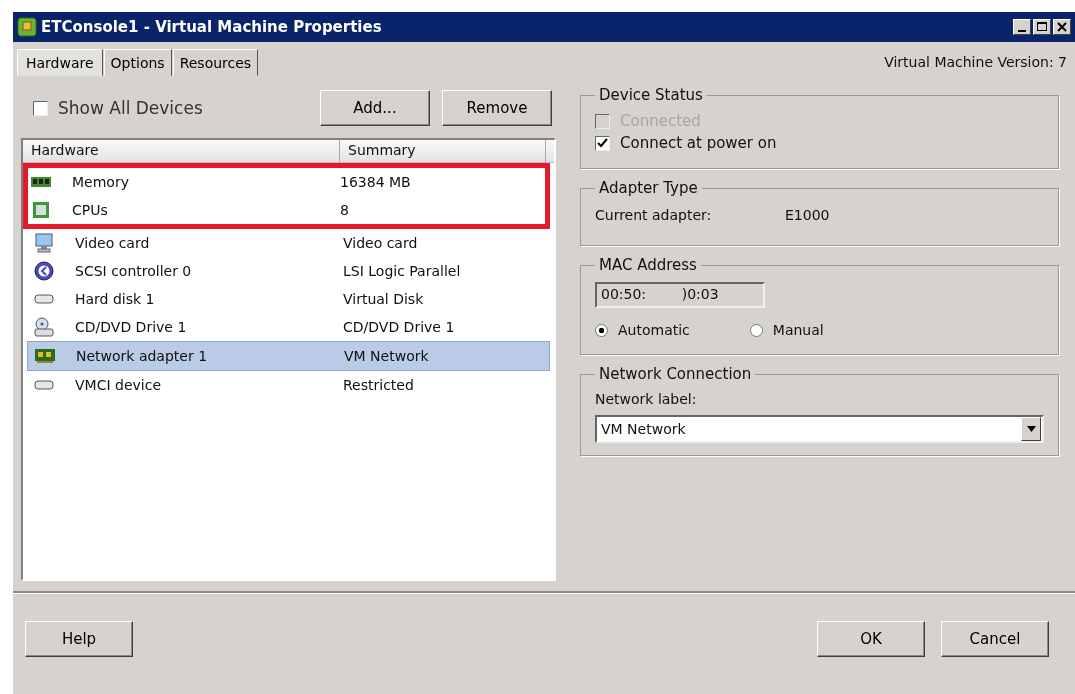 This screenshot has width=1075, height=694. Describe the element at coordinates (101, 182) in the screenshot. I see `device-name: Memory` at that location.